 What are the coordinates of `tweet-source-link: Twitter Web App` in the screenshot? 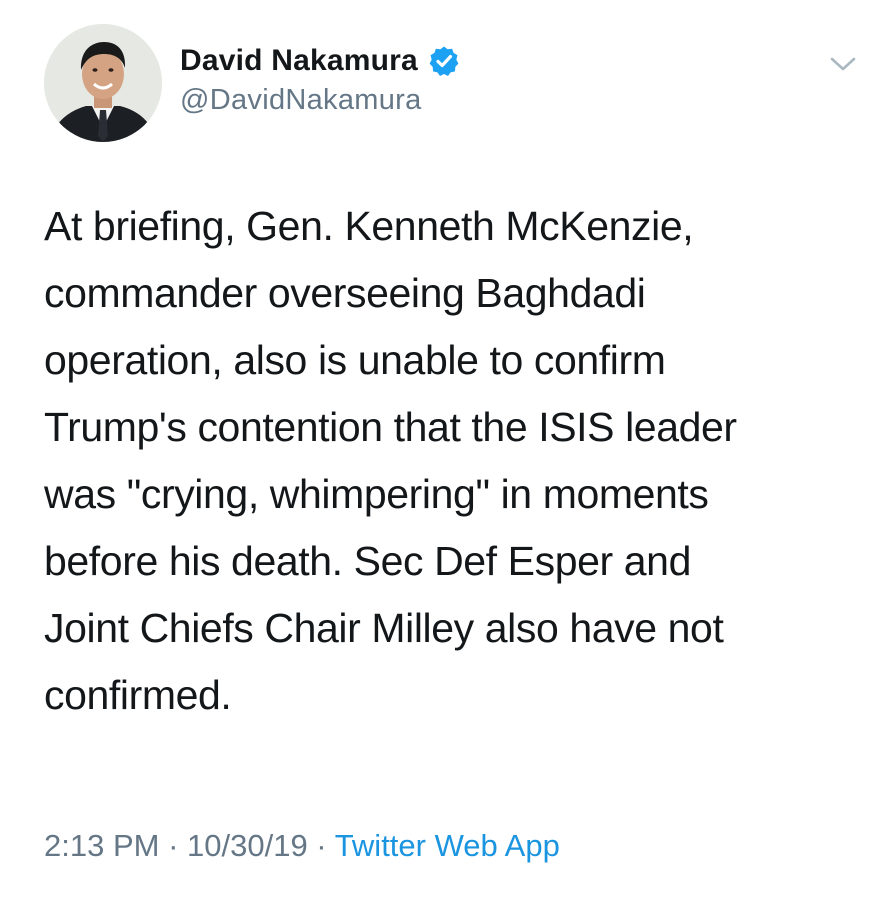 It's located at (447, 845).